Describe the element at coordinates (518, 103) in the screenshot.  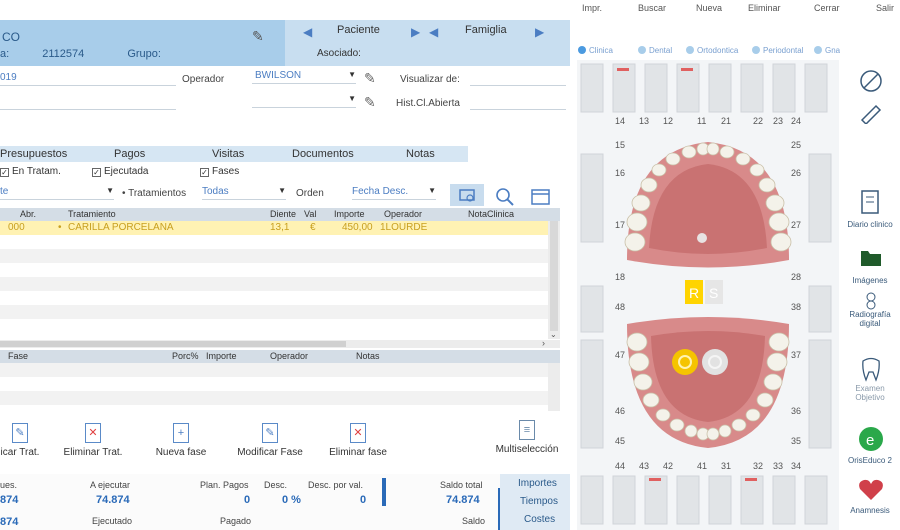
I see `hist-field` at that location.